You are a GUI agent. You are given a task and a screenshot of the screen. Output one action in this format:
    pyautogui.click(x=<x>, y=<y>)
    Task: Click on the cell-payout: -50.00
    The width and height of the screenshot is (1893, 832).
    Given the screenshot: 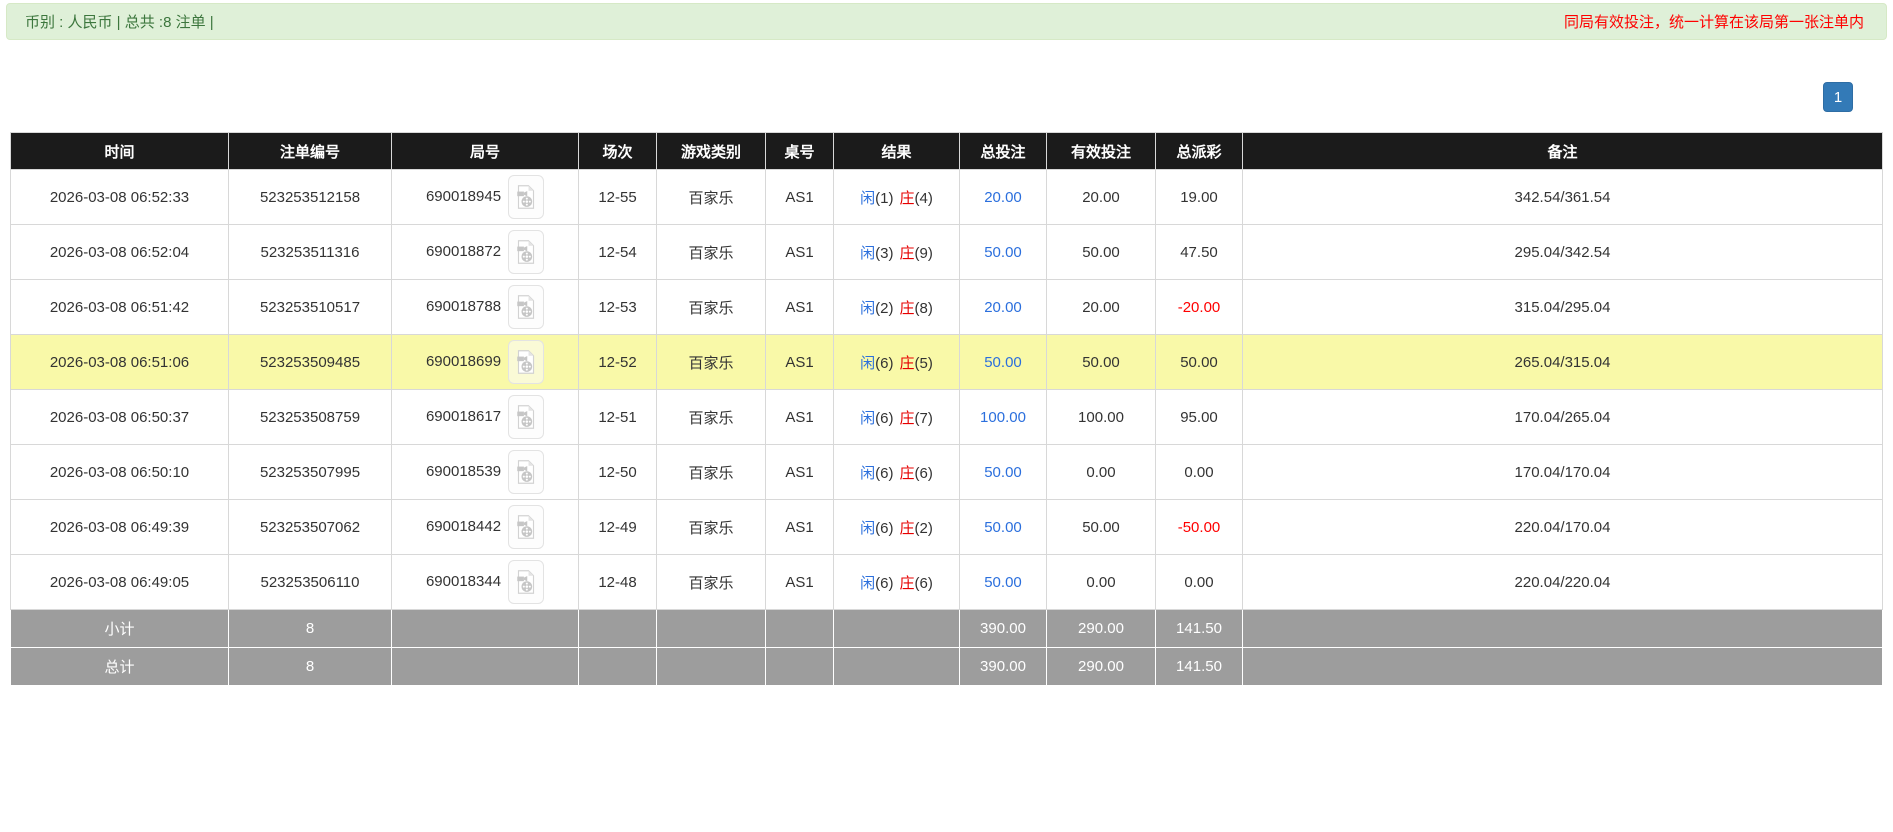 What is the action you would take?
    pyautogui.click(x=1199, y=527)
    